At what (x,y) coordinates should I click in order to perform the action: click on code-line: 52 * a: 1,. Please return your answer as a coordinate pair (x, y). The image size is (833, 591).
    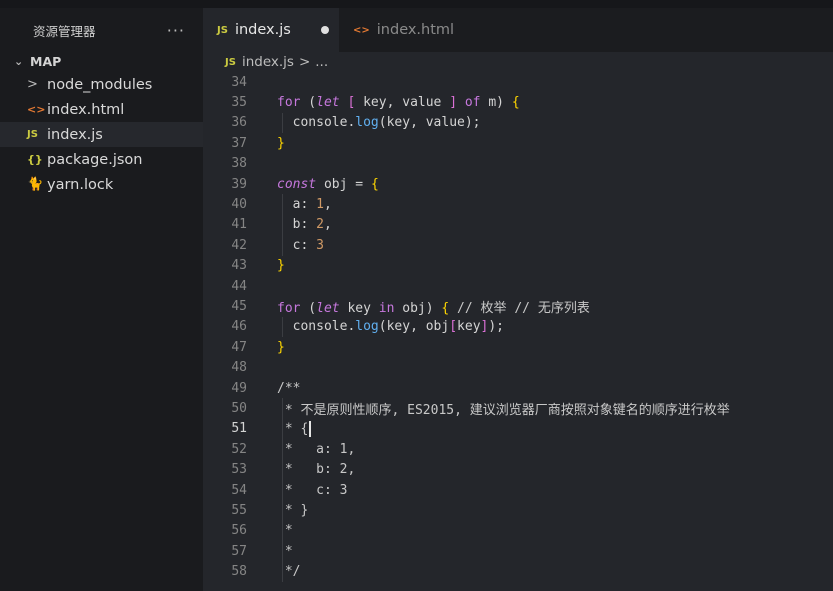
    Looking at the image, I should click on (518, 449).